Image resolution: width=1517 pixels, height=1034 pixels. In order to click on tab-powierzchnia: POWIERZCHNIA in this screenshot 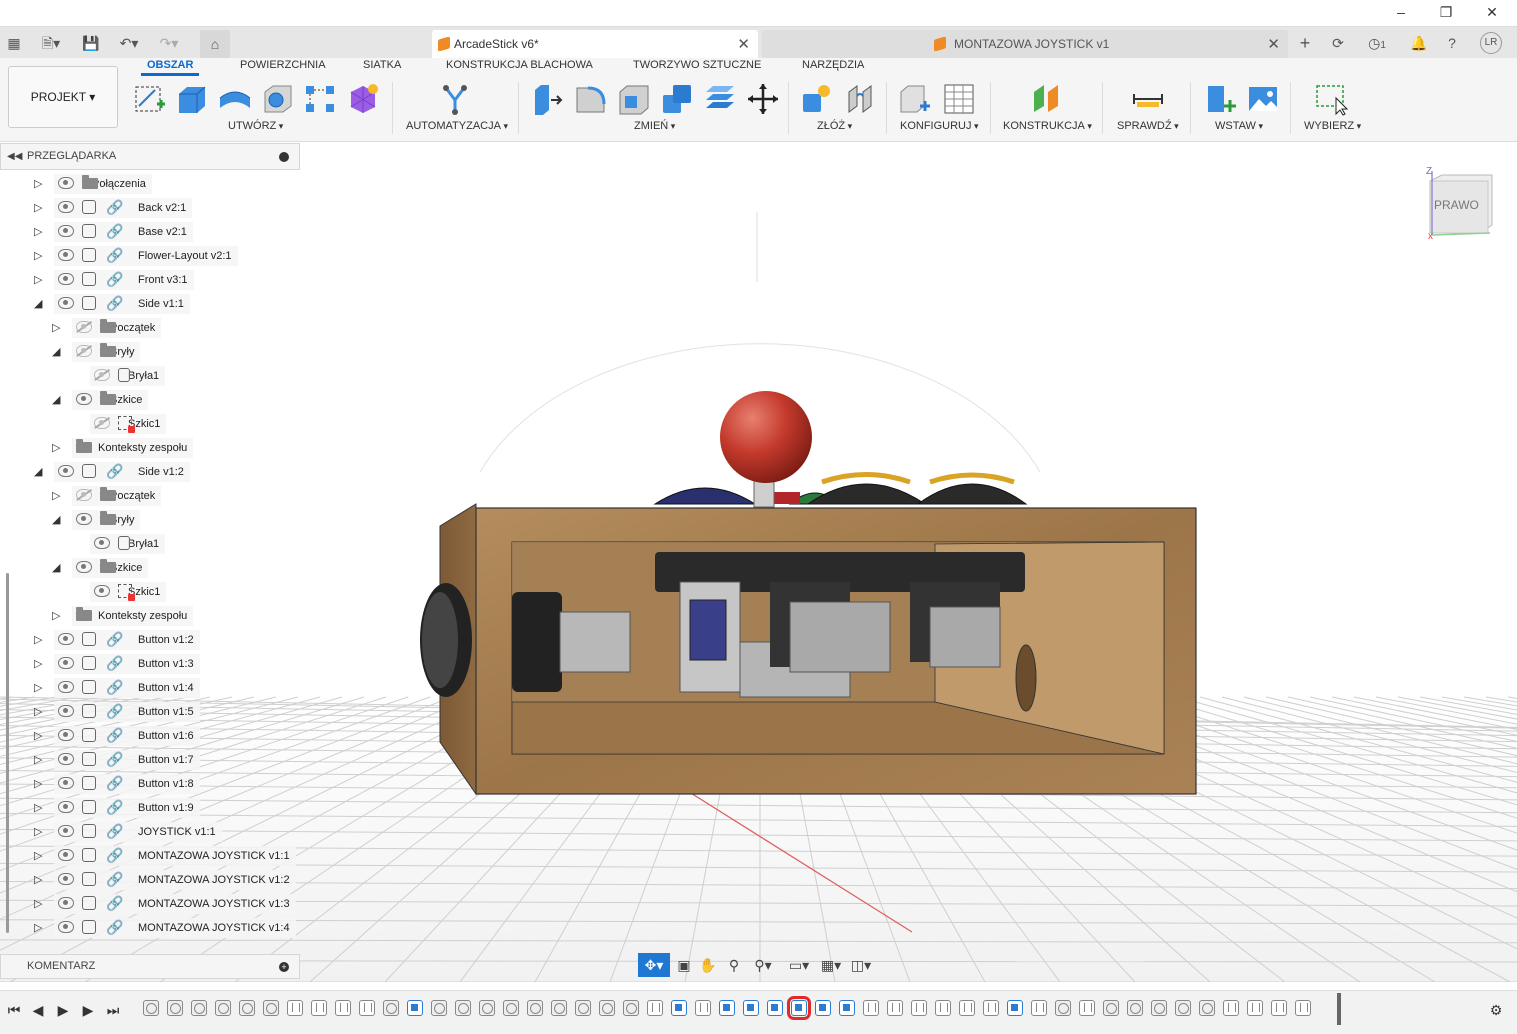, I will do `click(283, 65)`.